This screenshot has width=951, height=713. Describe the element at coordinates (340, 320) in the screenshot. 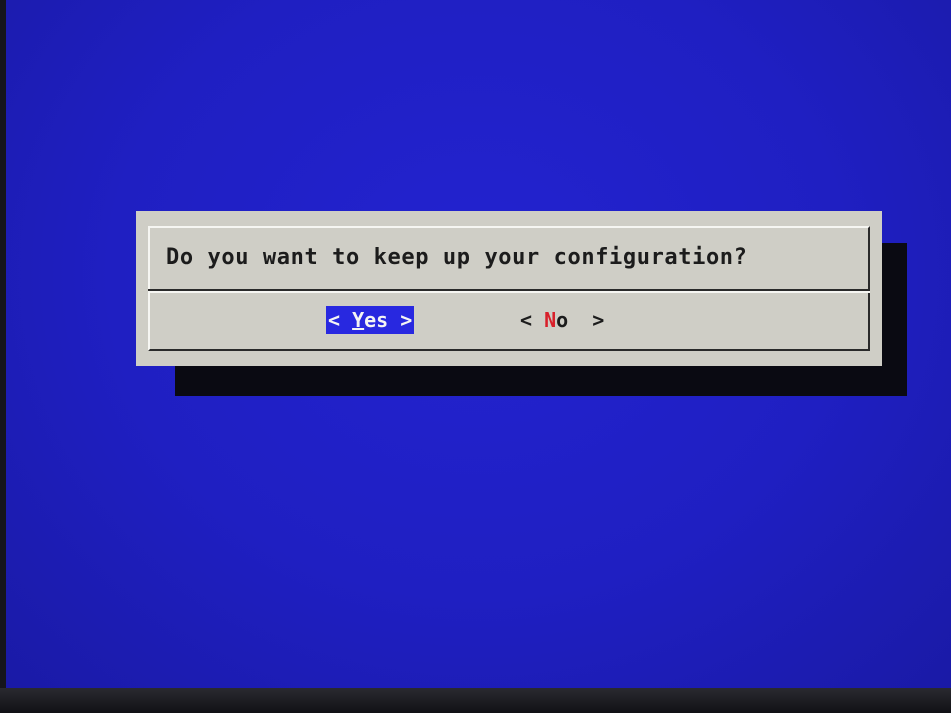

I see `yes-button-left-bracket: <` at that location.